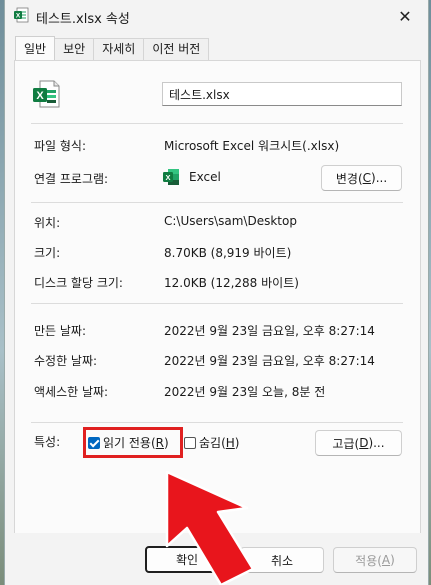 The width and height of the screenshot is (431, 585). I want to click on hidden-checkbox: 숨김(H), so click(211, 442).